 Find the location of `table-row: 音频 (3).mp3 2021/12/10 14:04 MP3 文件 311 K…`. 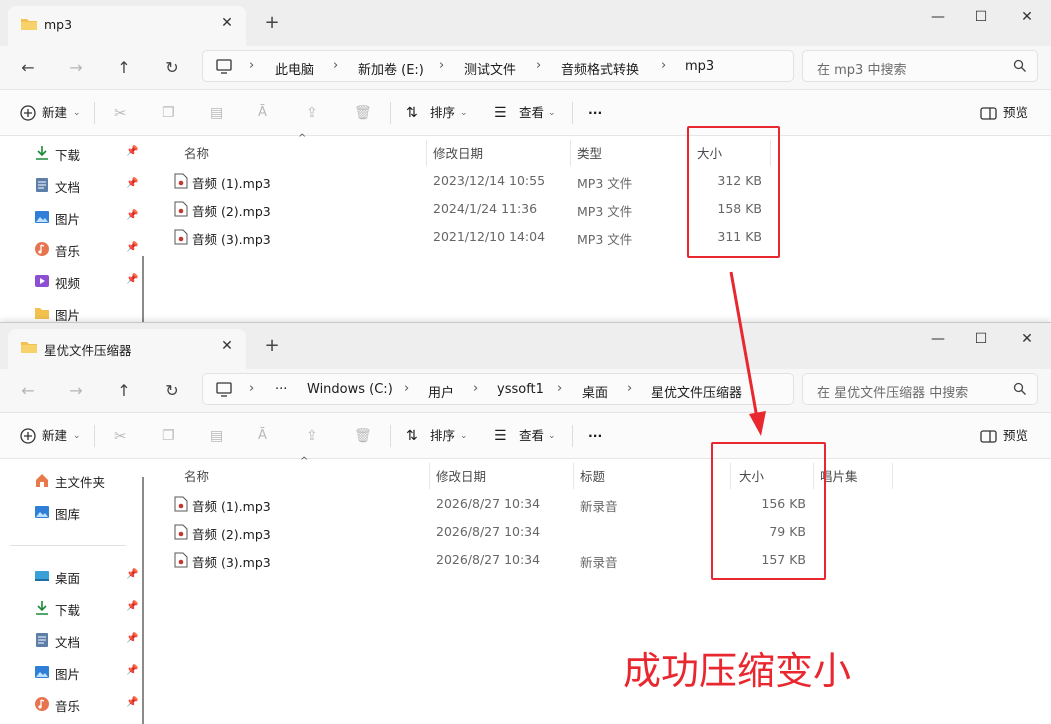

table-row: 音频 (3).mp3 2021/12/10 14:04 MP3 文件 311 K… is located at coordinates (609, 237).